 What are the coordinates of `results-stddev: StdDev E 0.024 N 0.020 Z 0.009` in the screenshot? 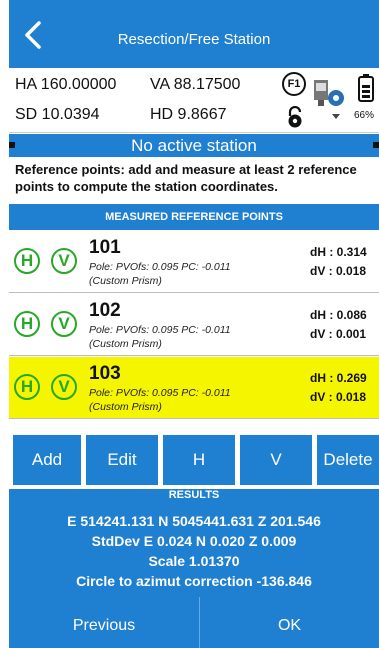 It's located at (194, 541).